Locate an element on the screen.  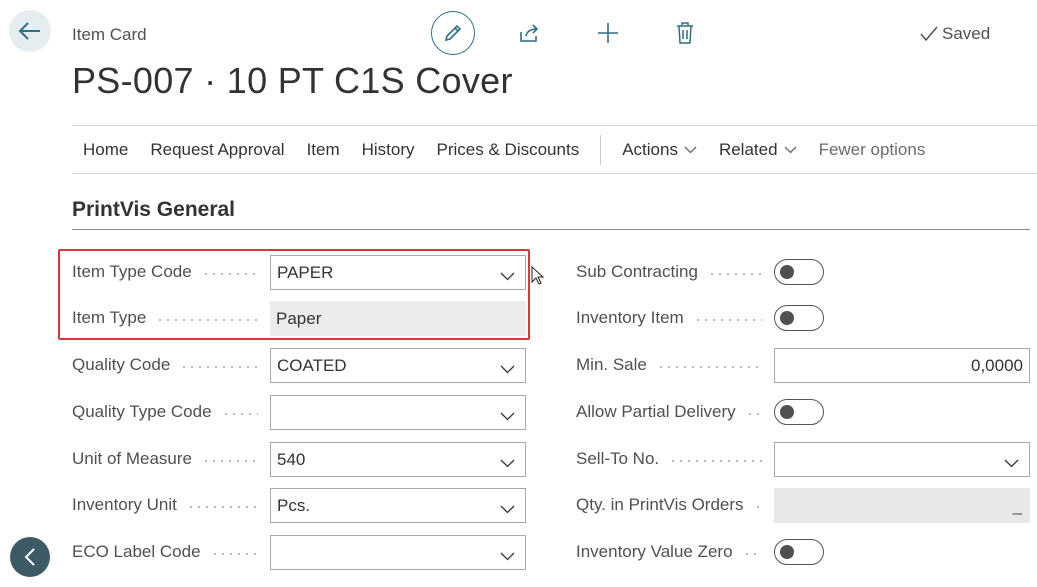
inventory-item-label: Inventory Item is located at coordinates (630, 318).